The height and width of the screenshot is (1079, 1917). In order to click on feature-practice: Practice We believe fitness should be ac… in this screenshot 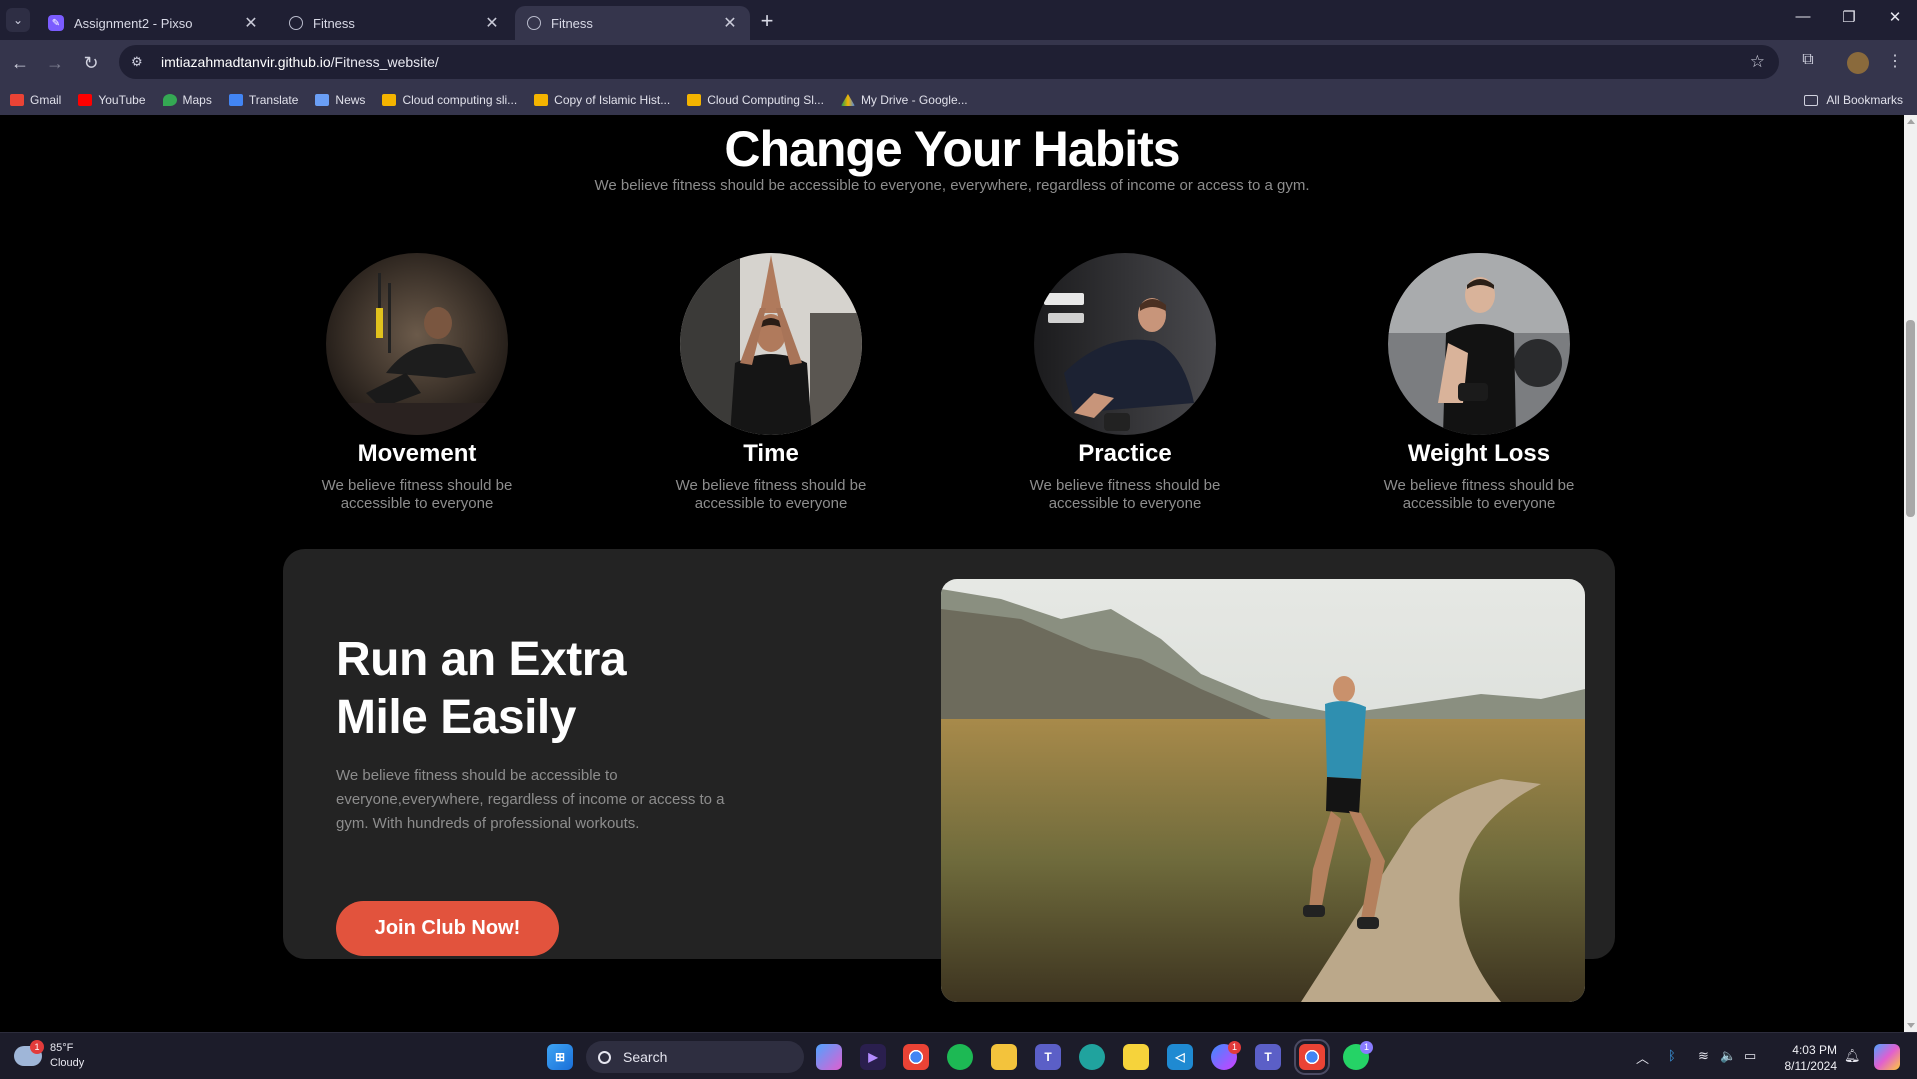, I will do `click(1125, 383)`.